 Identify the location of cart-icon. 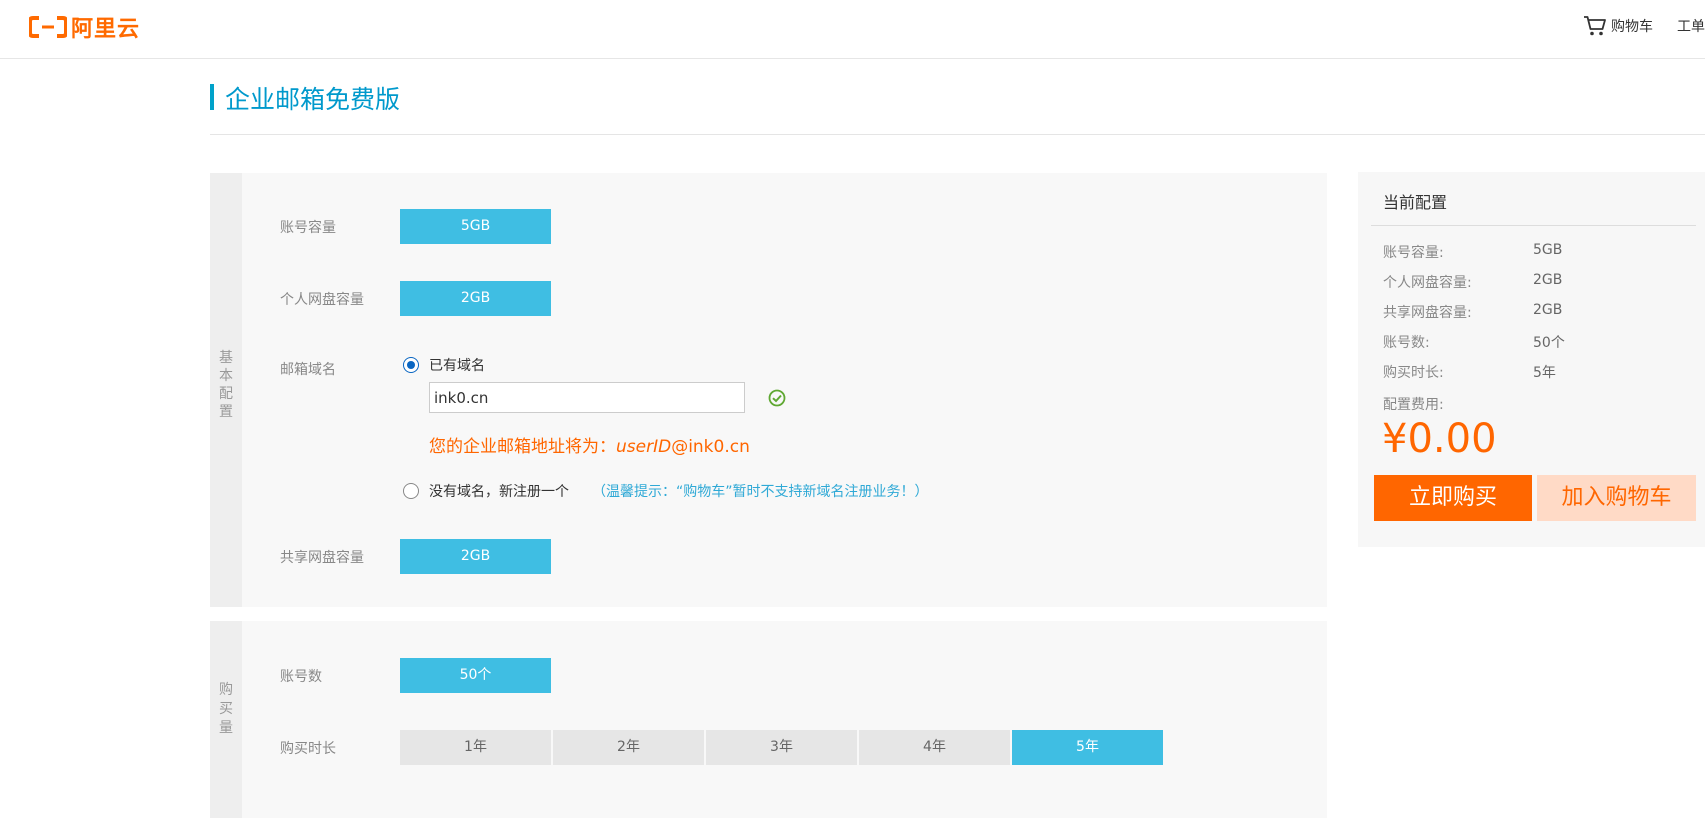
(1595, 26).